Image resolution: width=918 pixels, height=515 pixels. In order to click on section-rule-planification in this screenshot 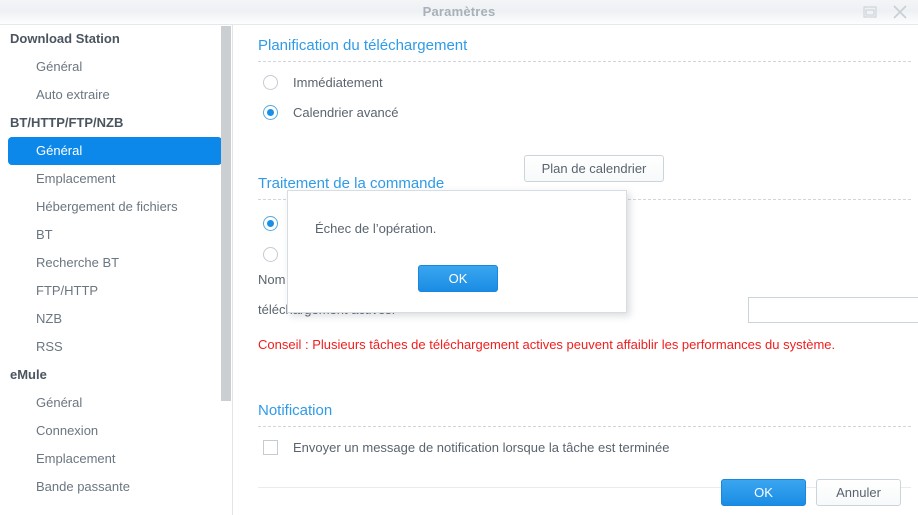, I will do `click(584, 61)`.